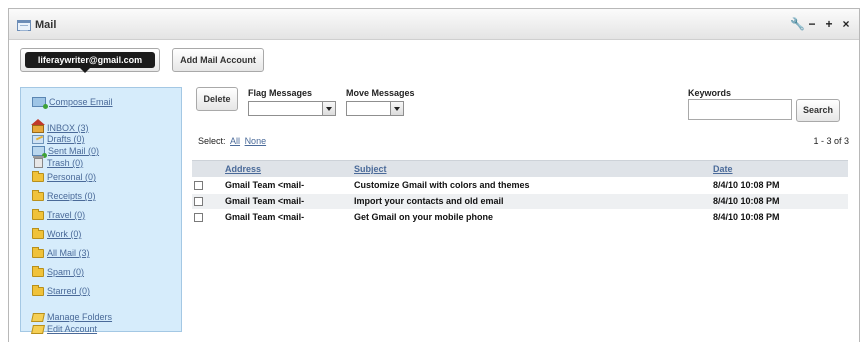  What do you see at coordinates (65, 163) in the screenshot?
I see `sidebar-item-label: Trash (0)` at bounding box center [65, 163].